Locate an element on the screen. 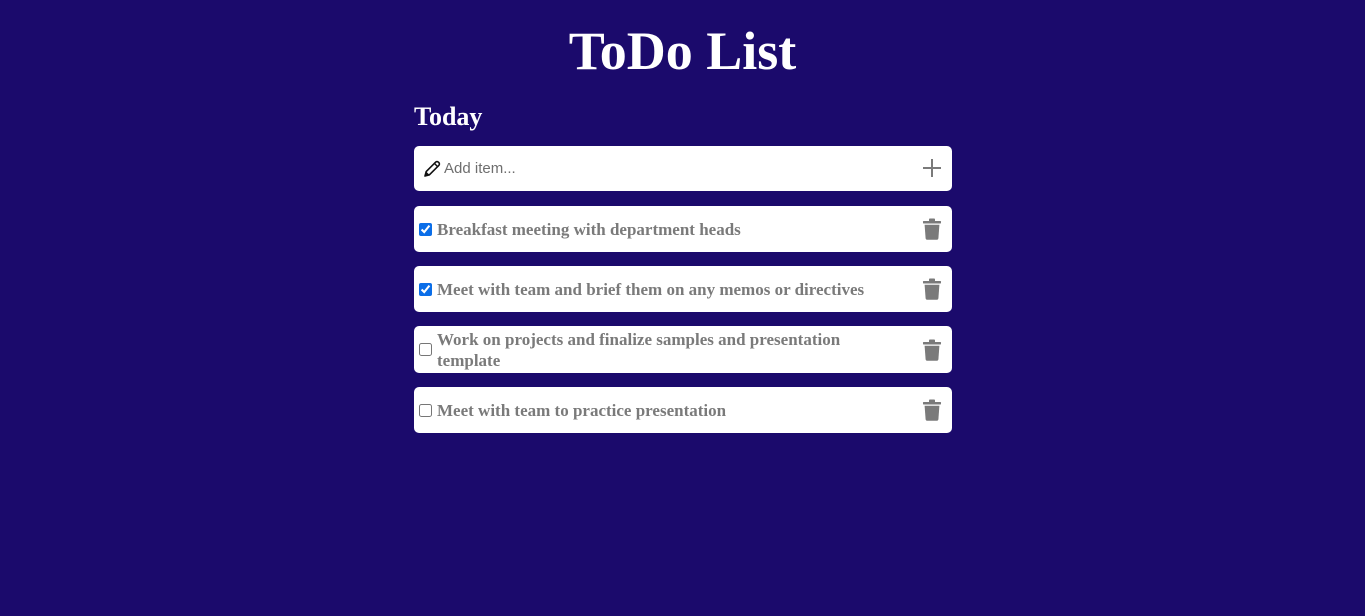  pencil-icon is located at coordinates (432, 168).